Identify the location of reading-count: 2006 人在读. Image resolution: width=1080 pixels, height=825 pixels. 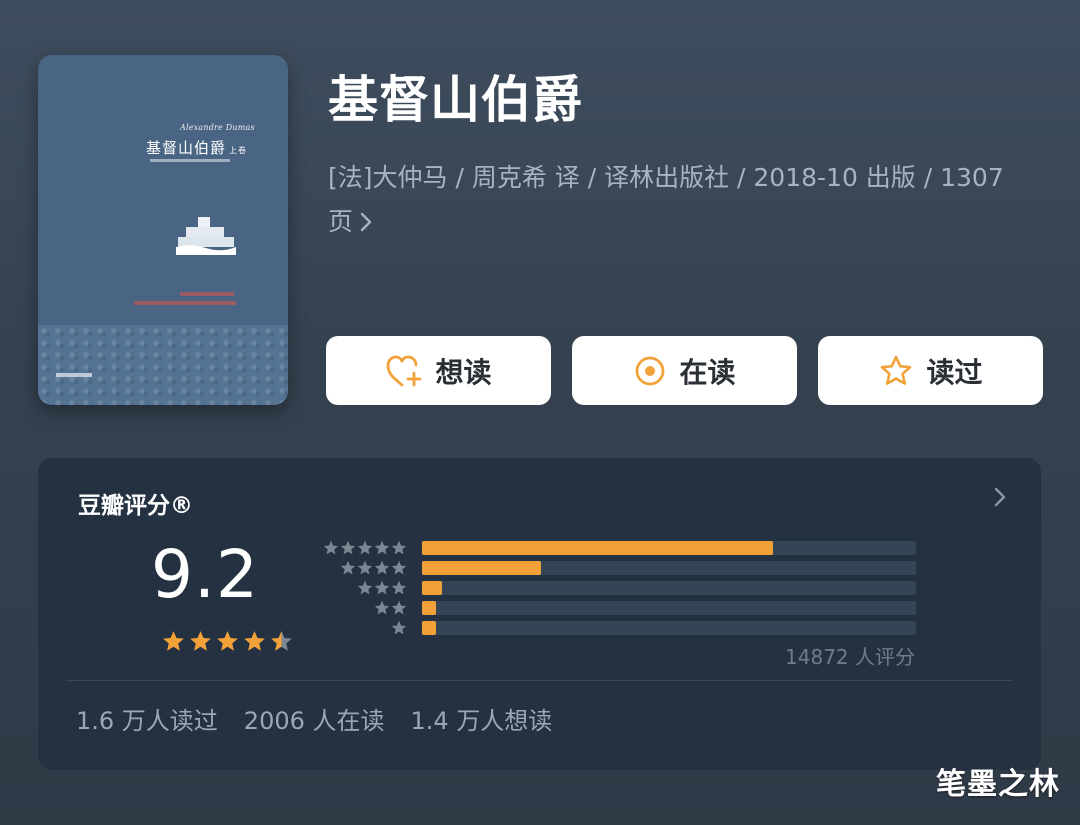
(314, 721).